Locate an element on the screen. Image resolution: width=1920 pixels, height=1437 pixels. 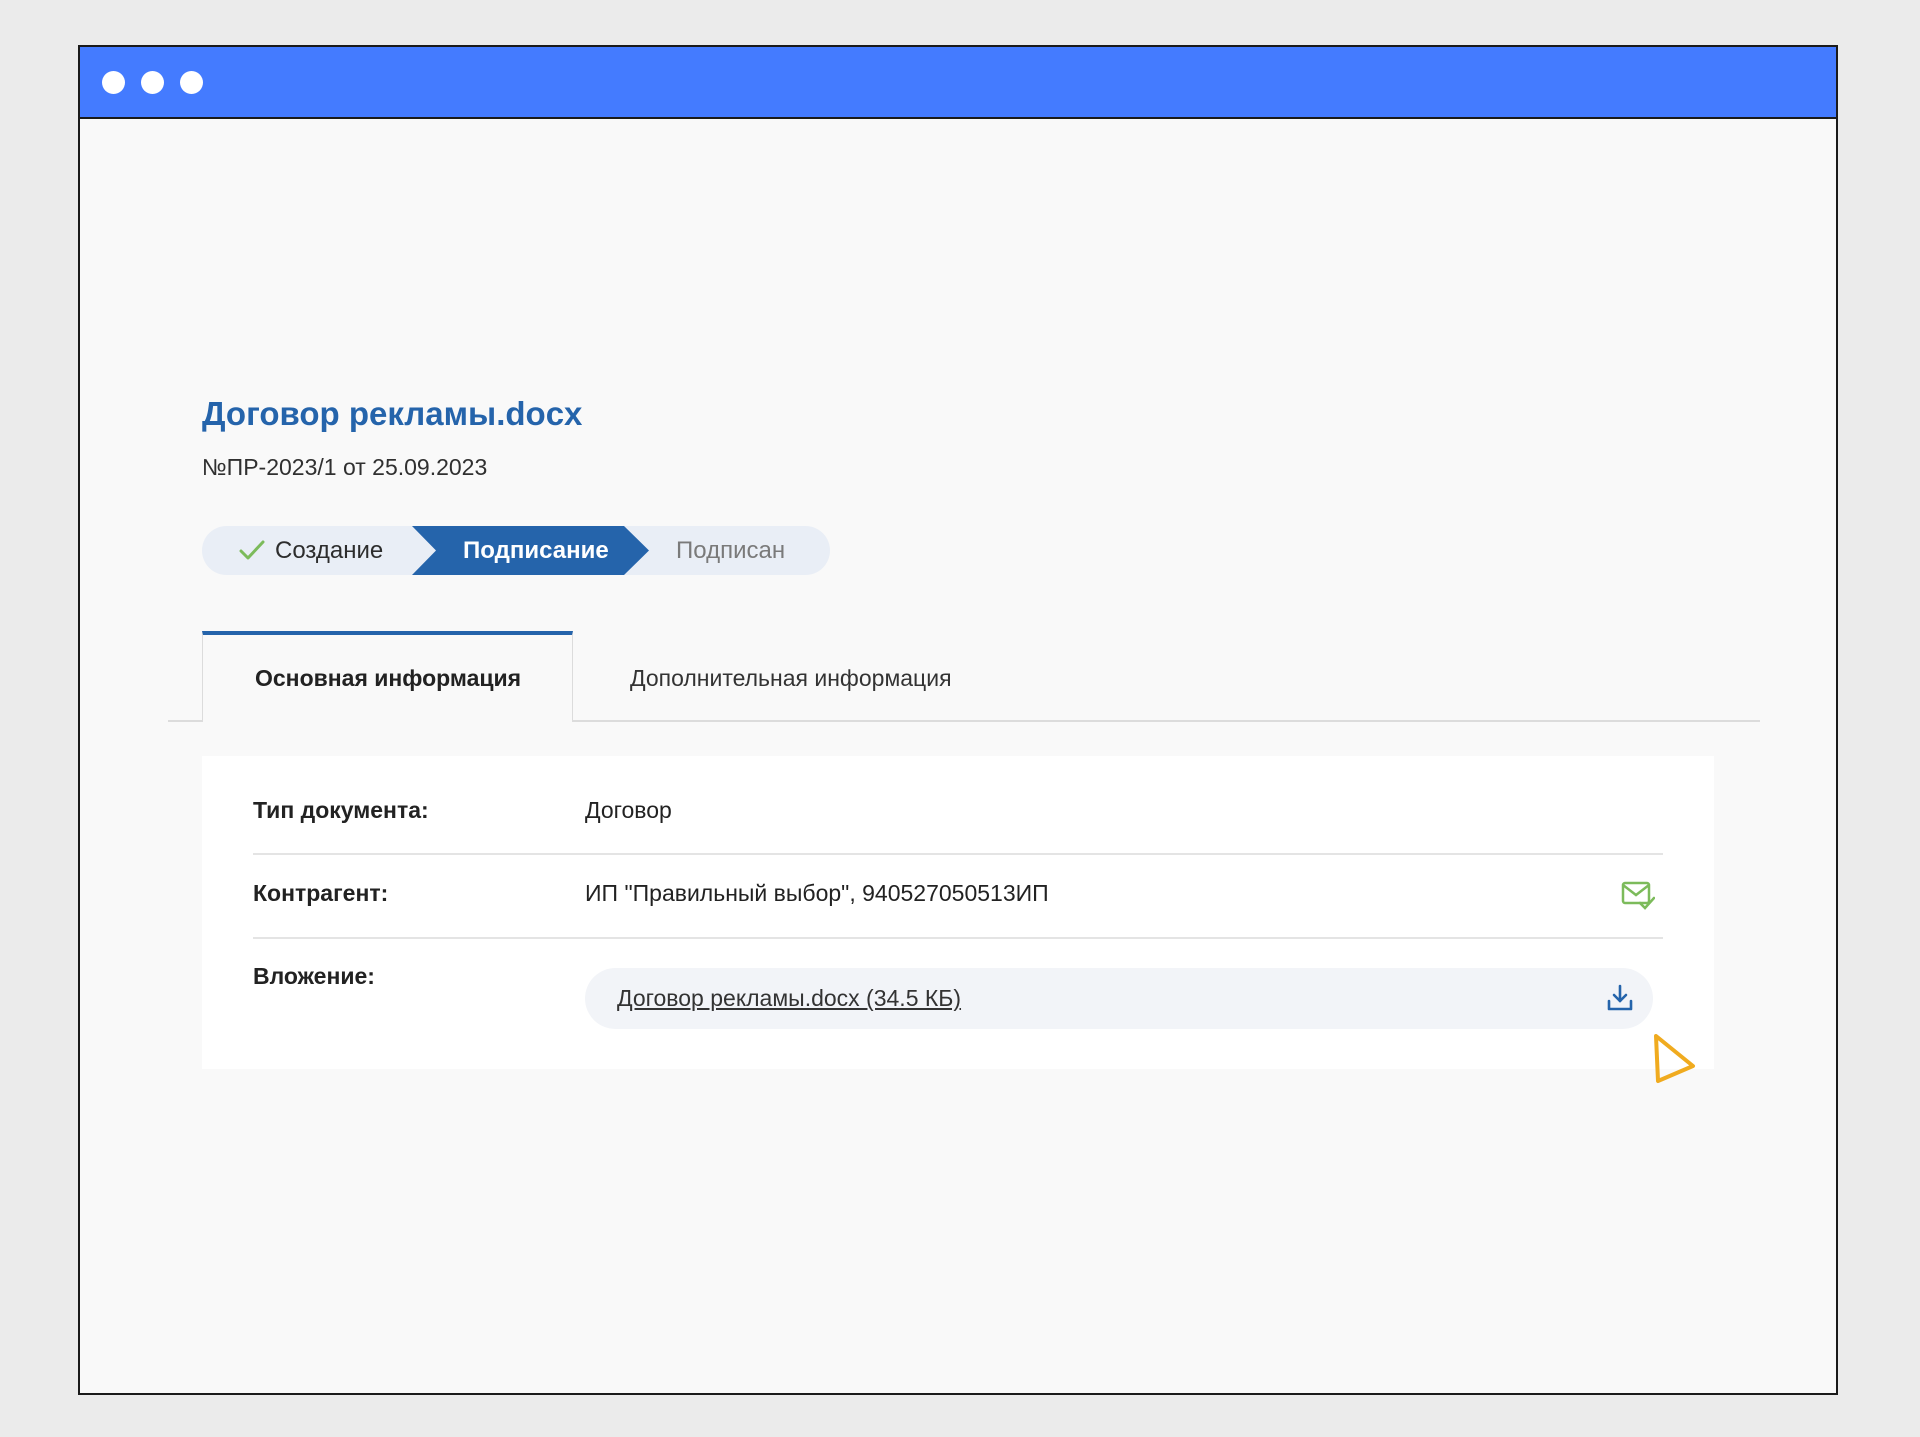
window-dot-minimize is located at coordinates (152, 82).